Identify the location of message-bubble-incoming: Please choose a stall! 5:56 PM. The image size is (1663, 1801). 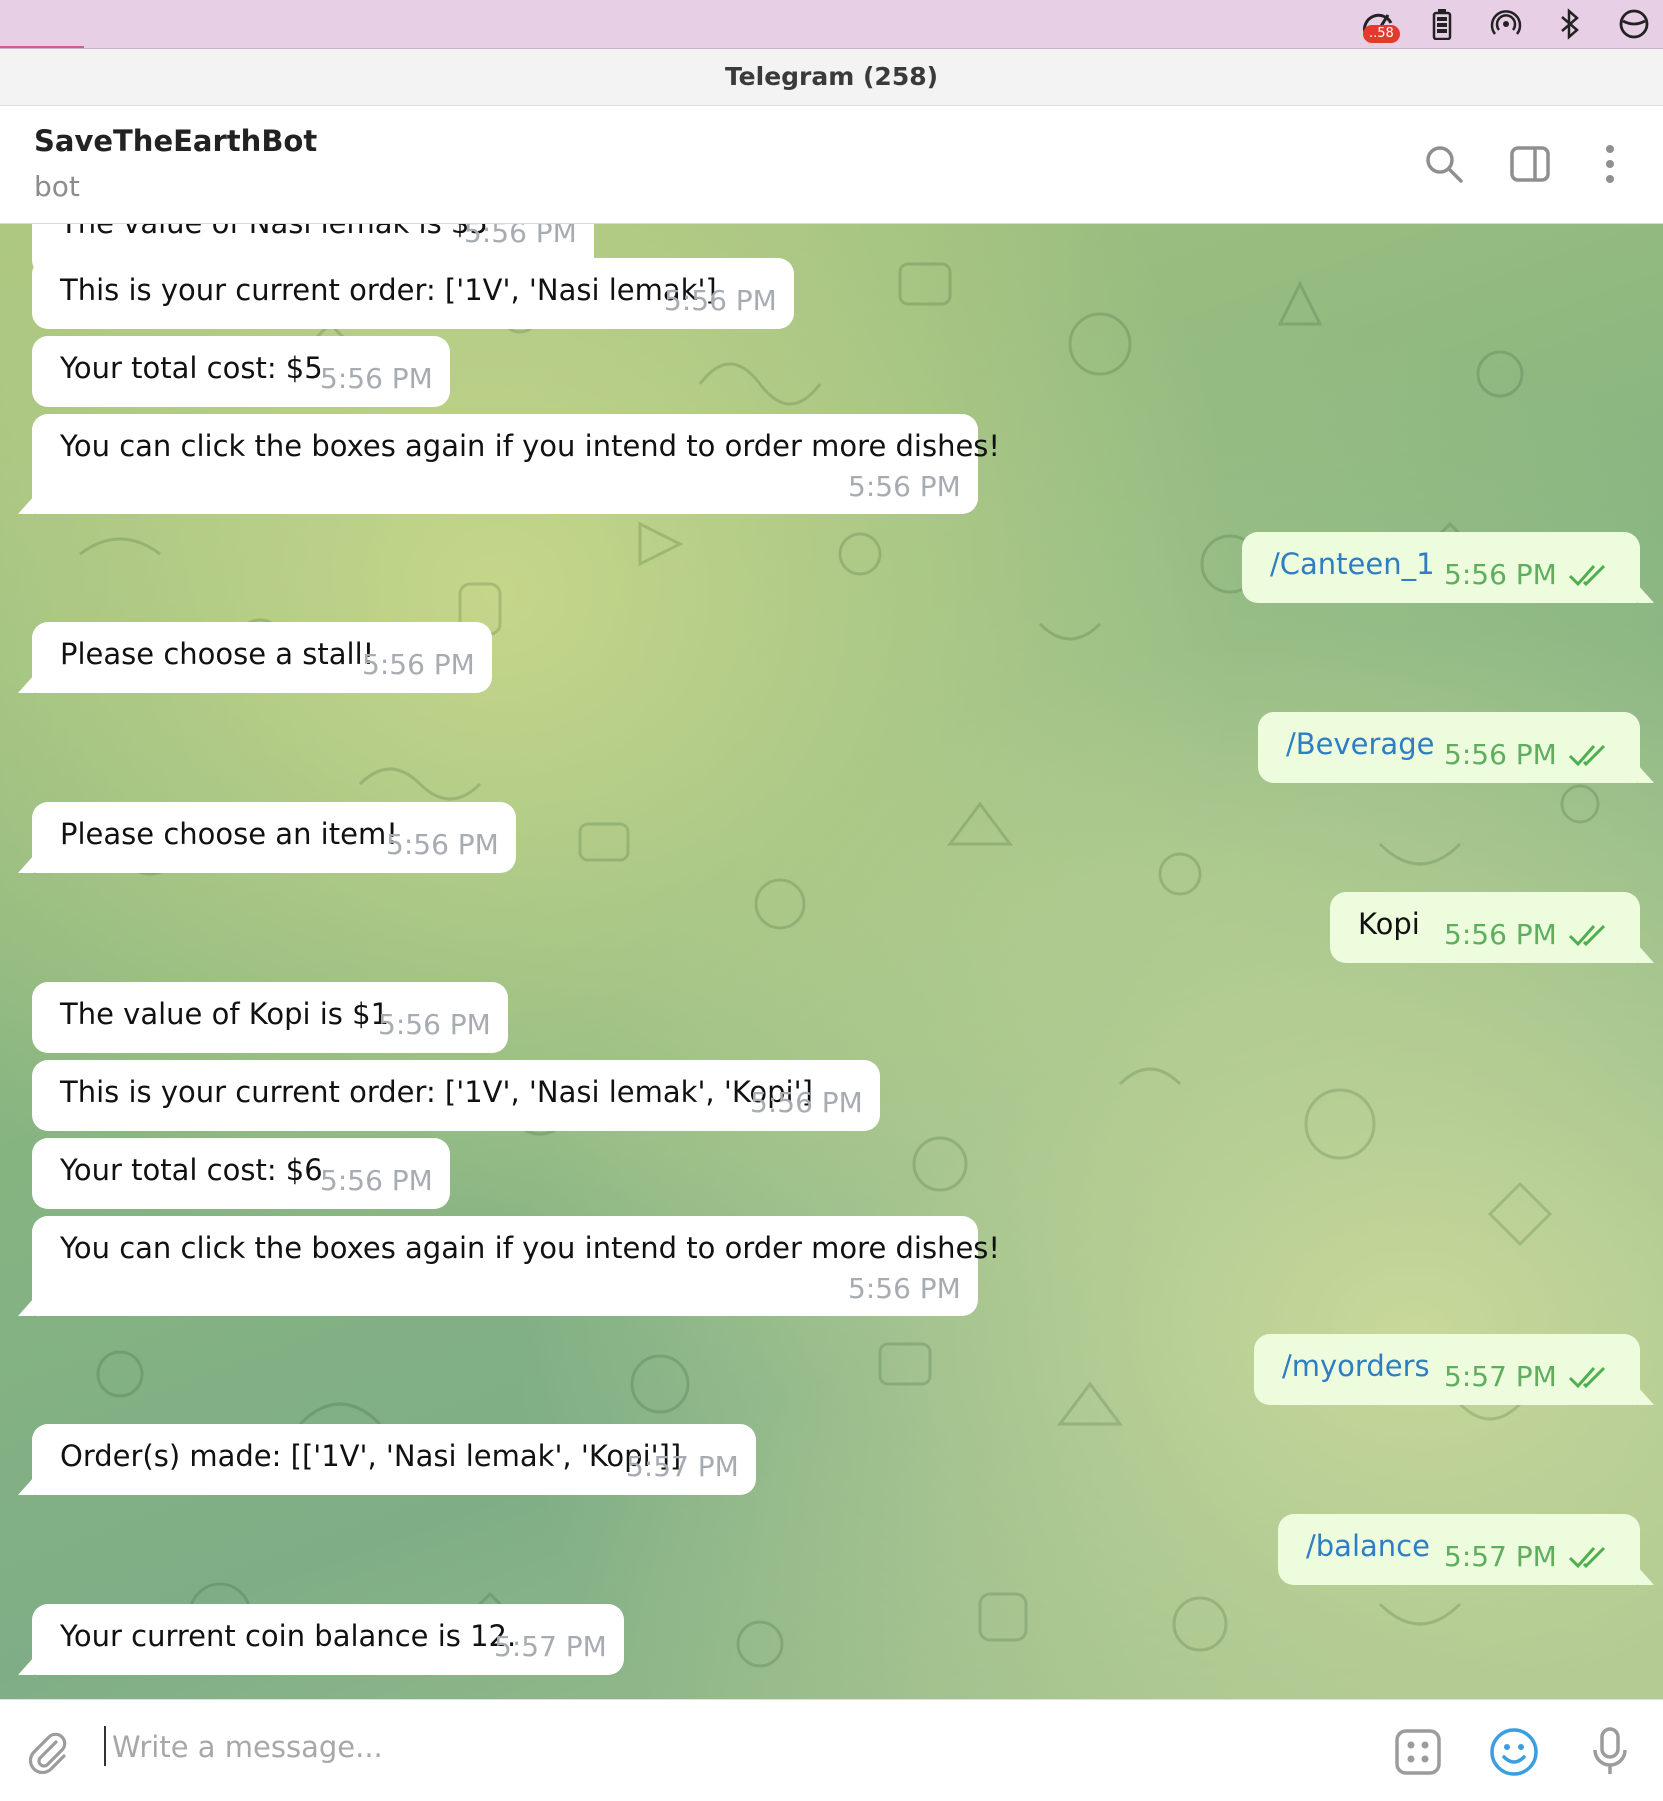
(255, 657).